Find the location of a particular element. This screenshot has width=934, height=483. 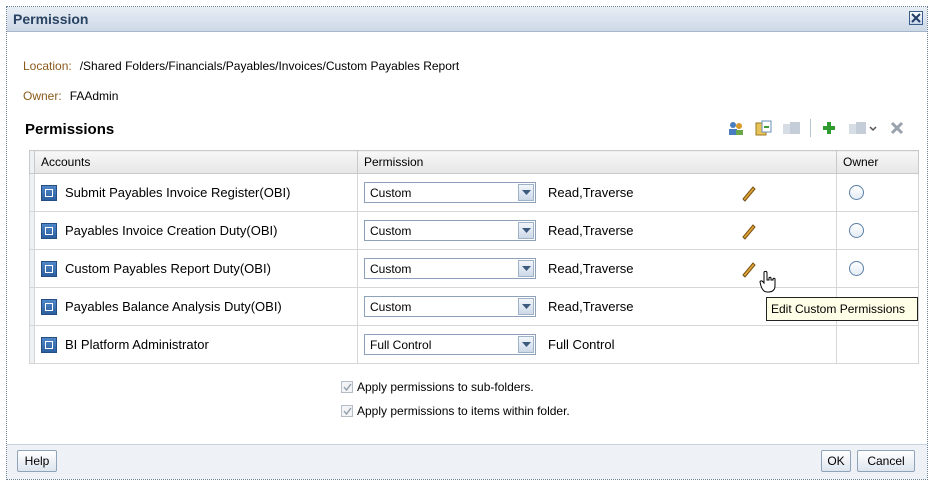

account-cell: Payables Balance Analysis Duty(OBI) is located at coordinates (196, 306).